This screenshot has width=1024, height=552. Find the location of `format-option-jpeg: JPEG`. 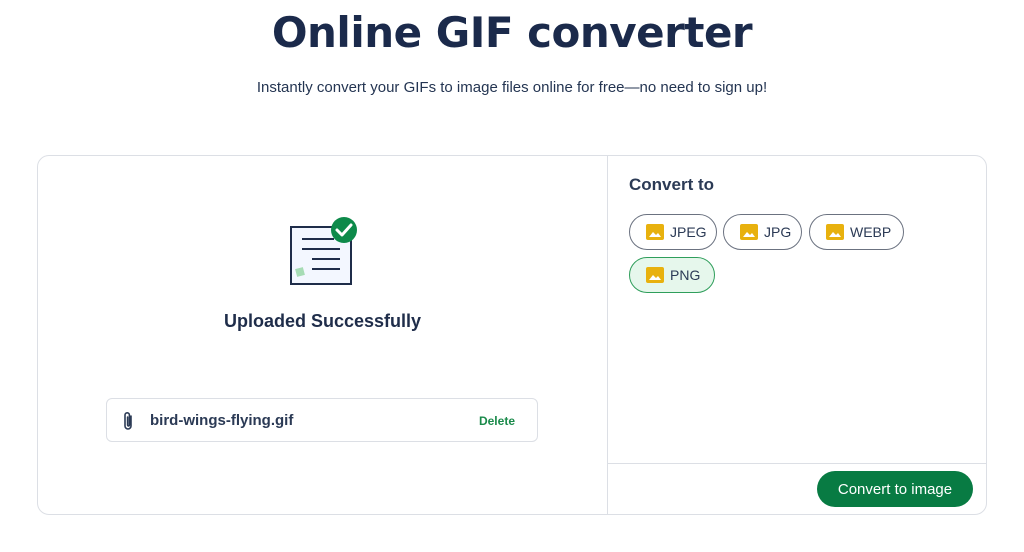

format-option-jpeg: JPEG is located at coordinates (673, 232).